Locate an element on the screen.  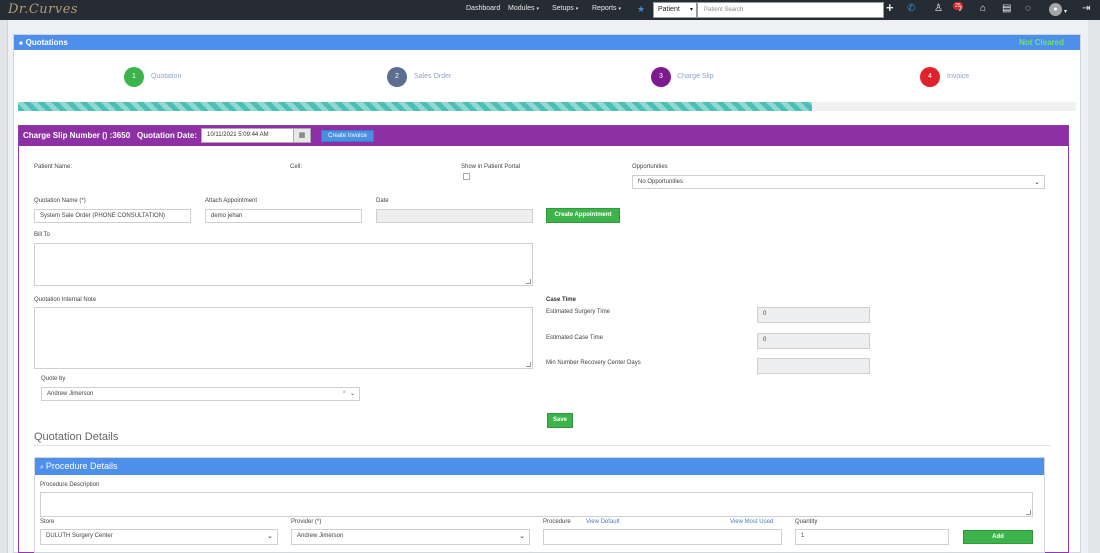
provider-select: Andrew Jimerson ⌄ is located at coordinates (410, 537).